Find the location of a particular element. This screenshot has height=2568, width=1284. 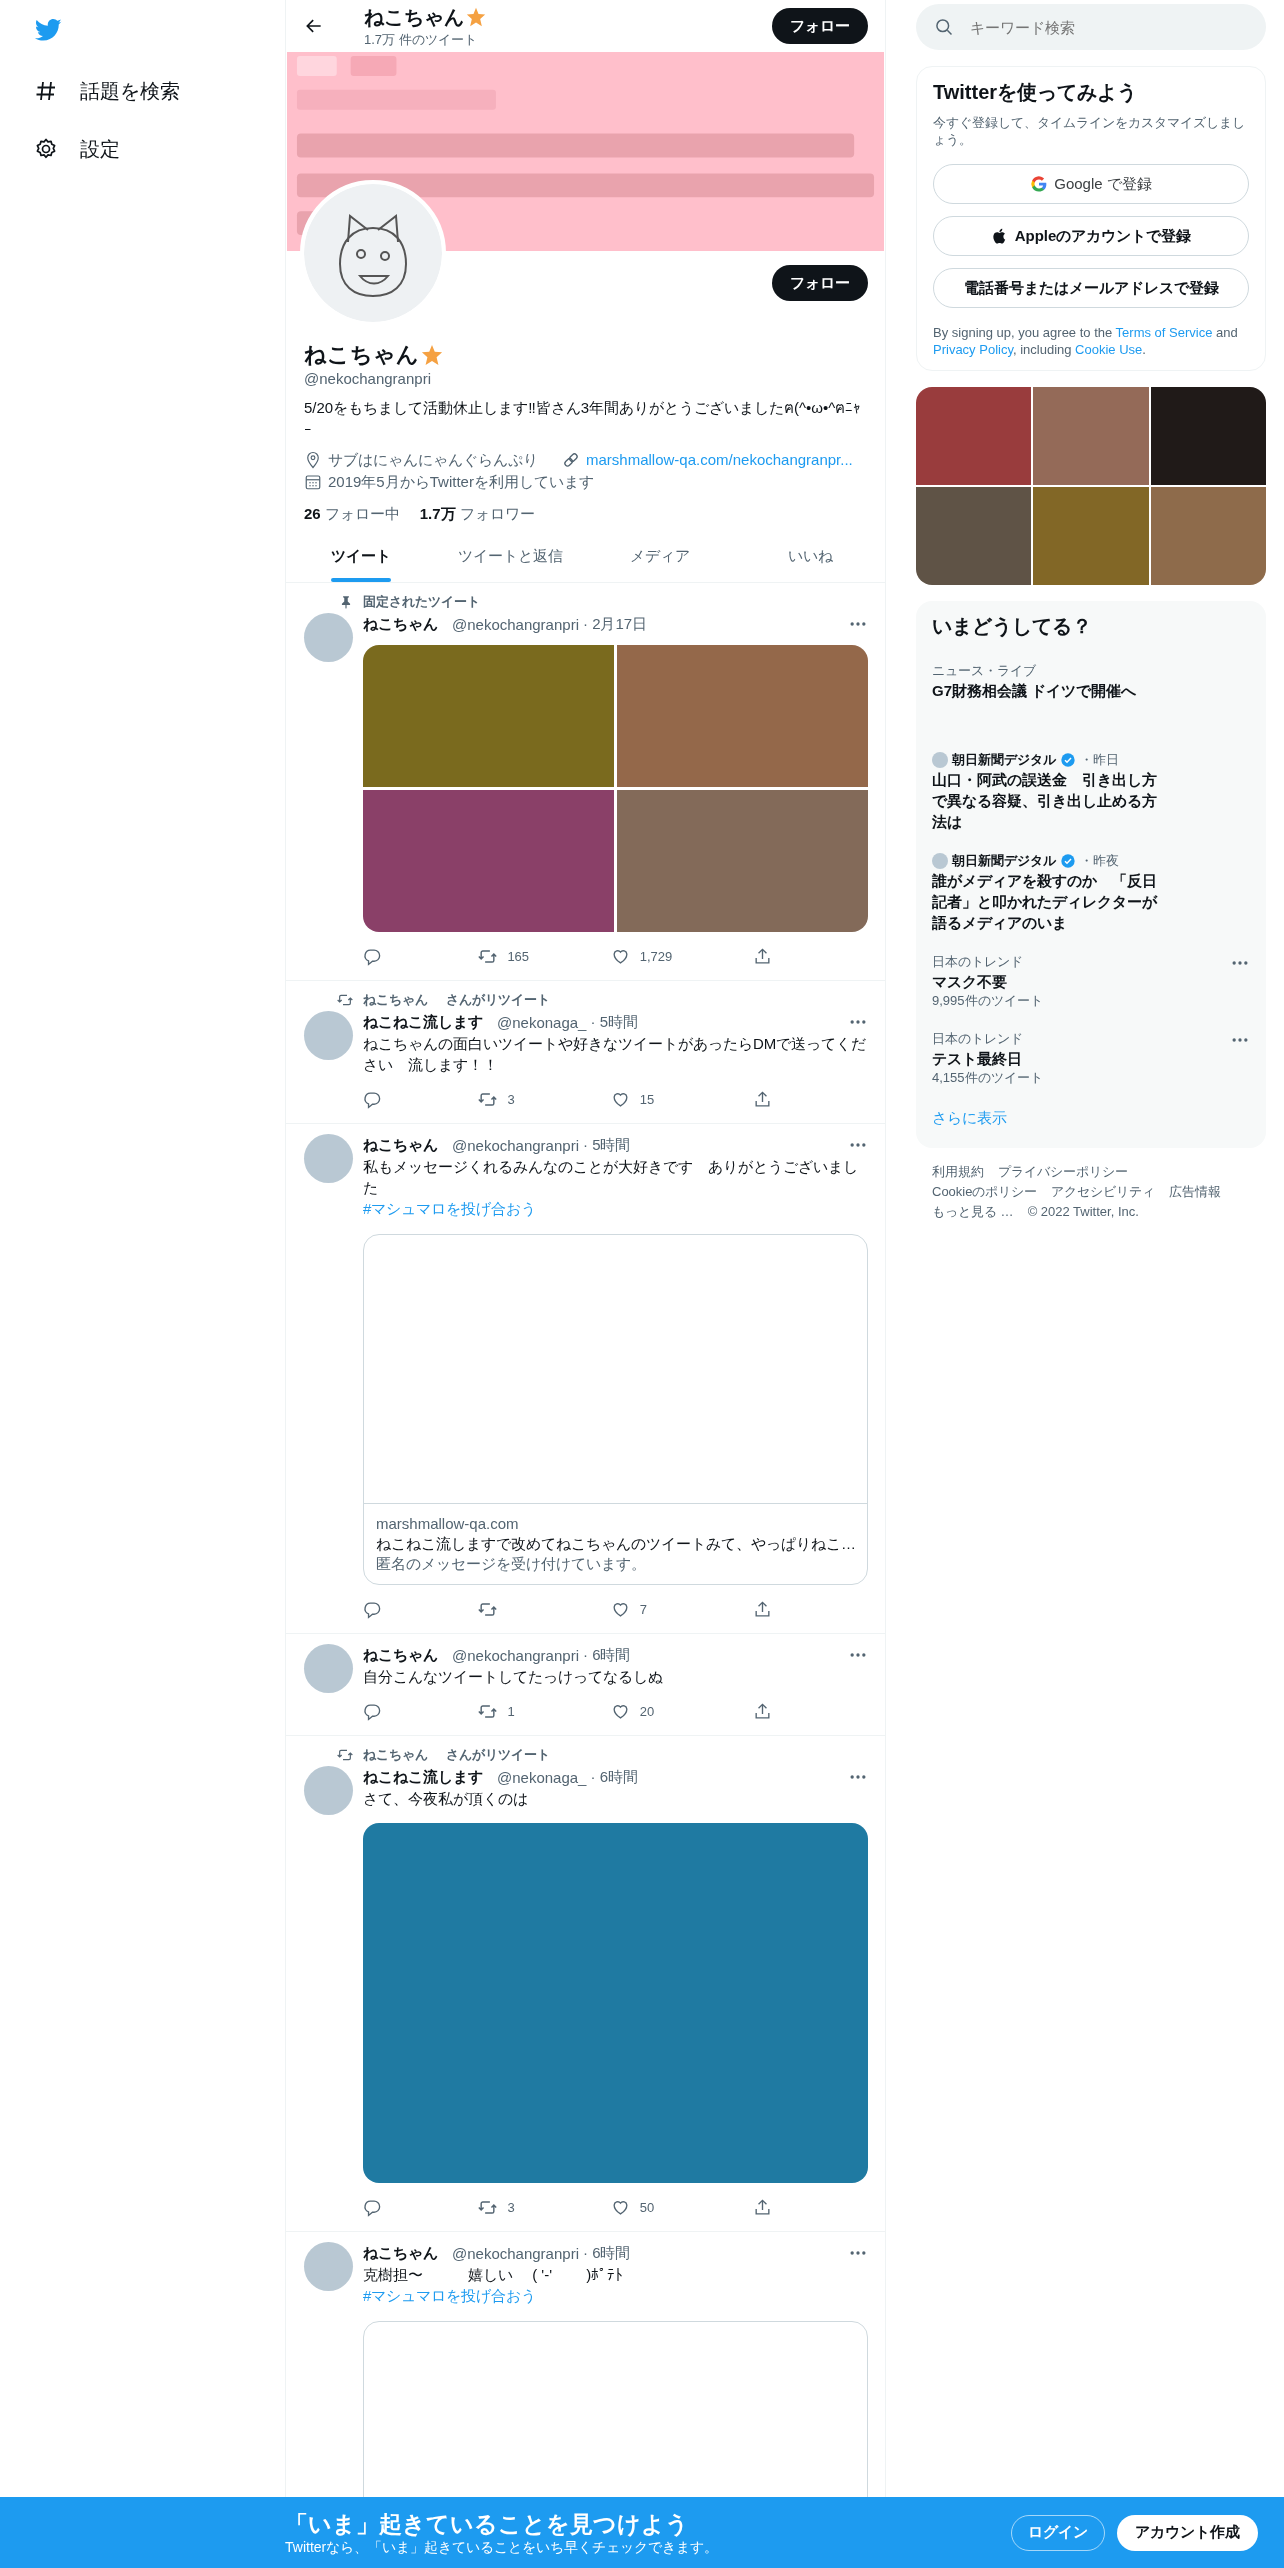

search-bar: キーワード検索 is located at coordinates (1091, 27).